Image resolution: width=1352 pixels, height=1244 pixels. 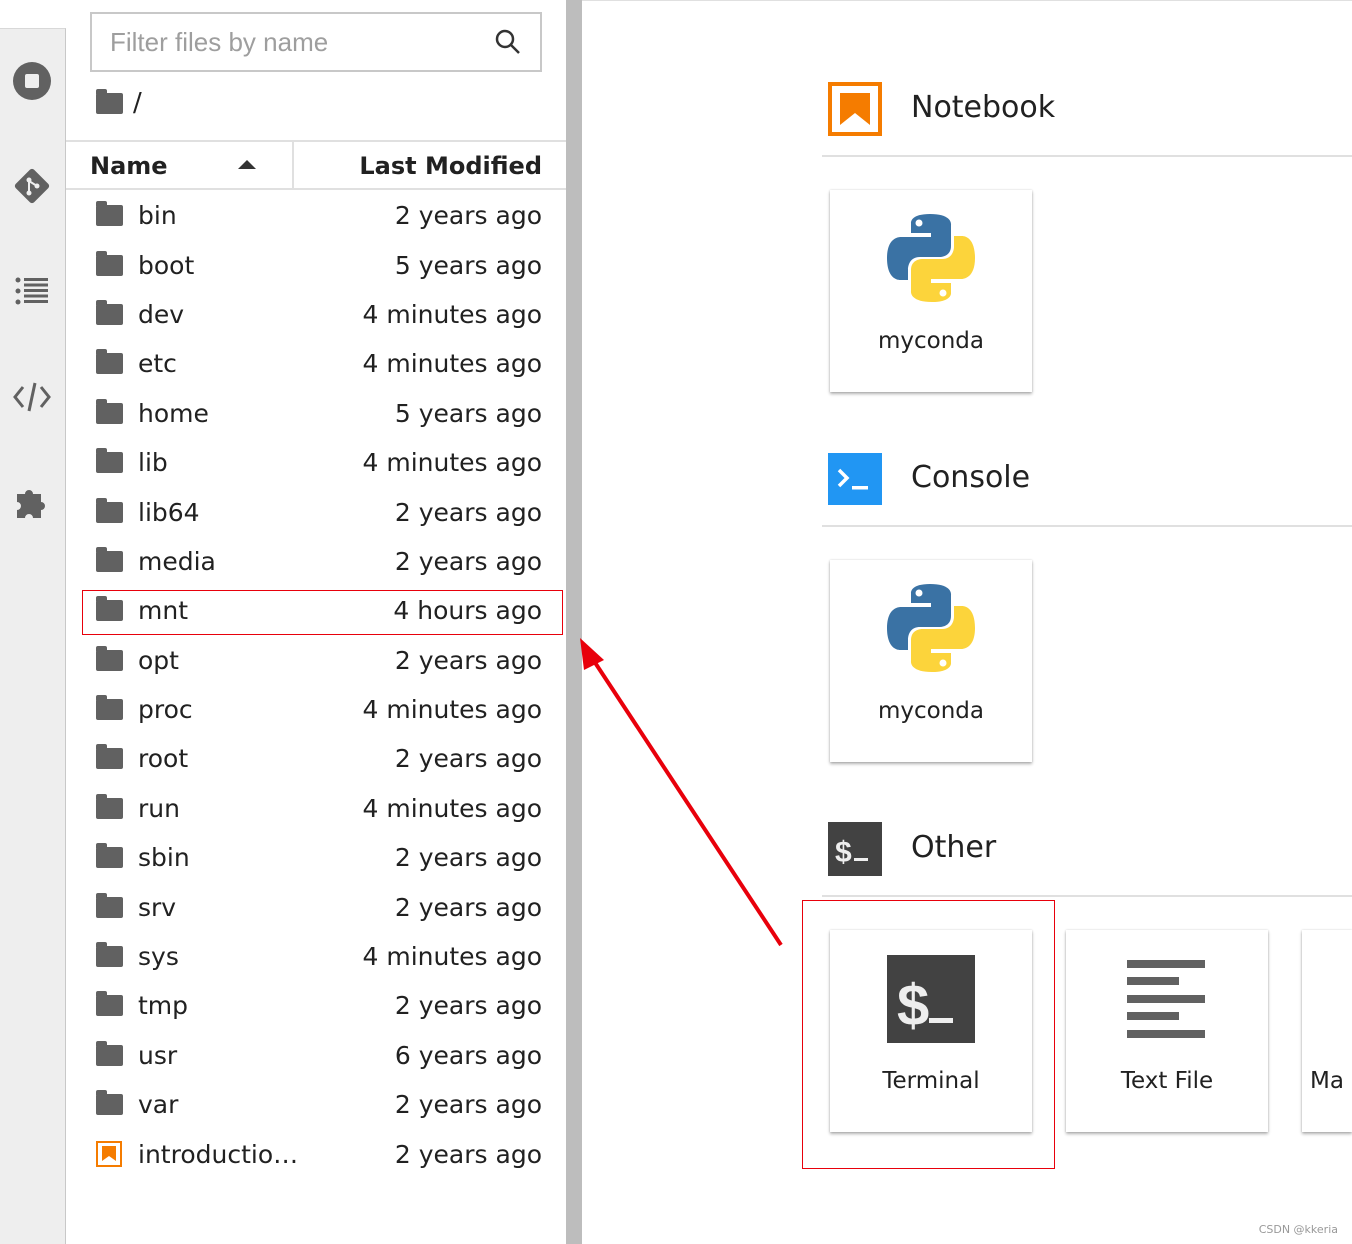 I want to click on annotation-arrow, so click(x=681, y=792).